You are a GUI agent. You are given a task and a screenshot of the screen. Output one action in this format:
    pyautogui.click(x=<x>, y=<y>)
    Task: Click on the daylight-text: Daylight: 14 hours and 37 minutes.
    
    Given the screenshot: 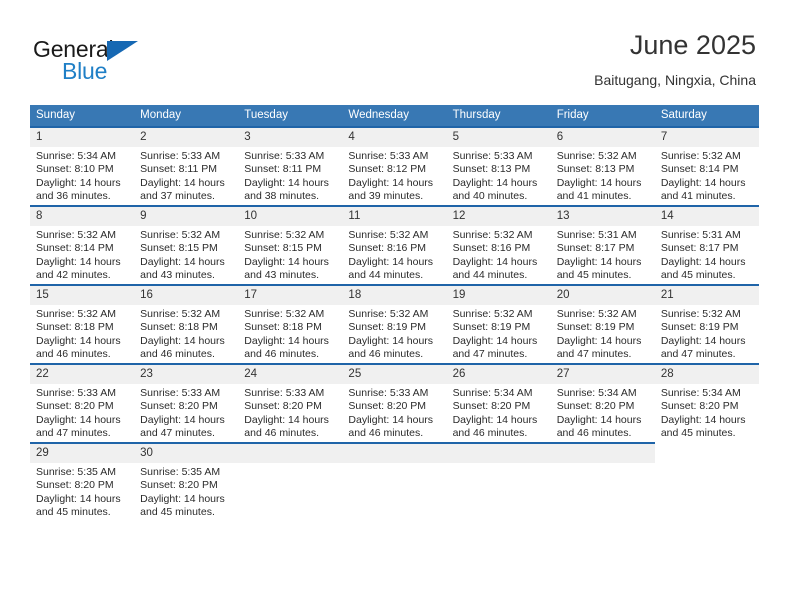 What is the action you would take?
    pyautogui.click(x=182, y=189)
    